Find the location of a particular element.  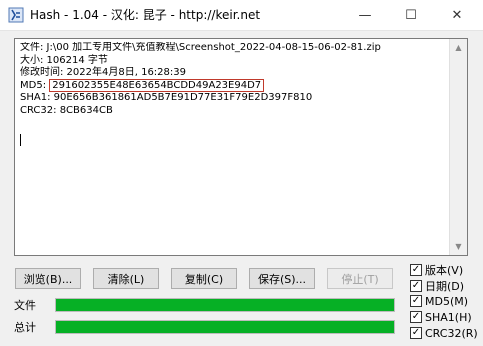

maximize-button: ☐ is located at coordinates (411, 15).